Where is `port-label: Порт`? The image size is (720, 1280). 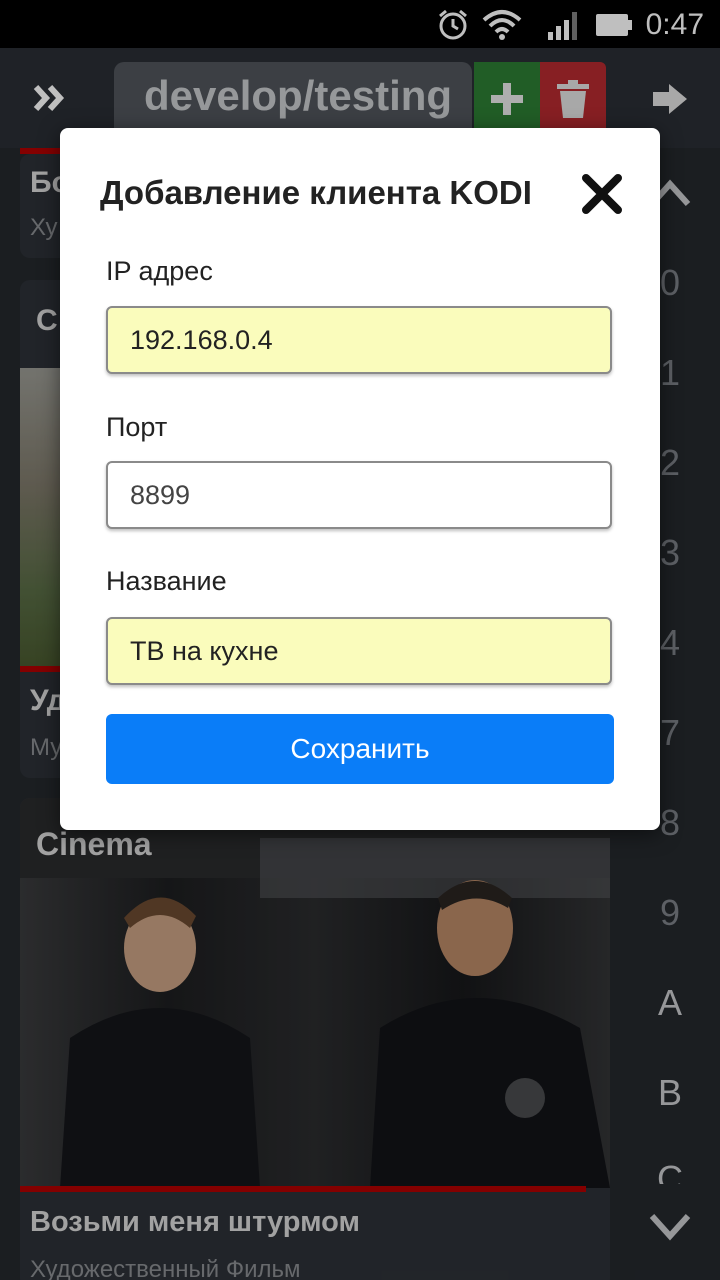
port-label: Порт is located at coordinates (137, 427).